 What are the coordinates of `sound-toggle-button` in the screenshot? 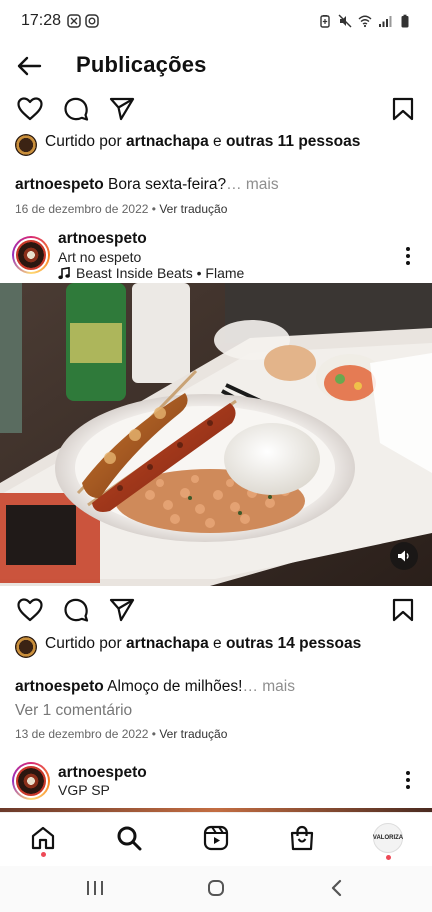 It's located at (404, 556).